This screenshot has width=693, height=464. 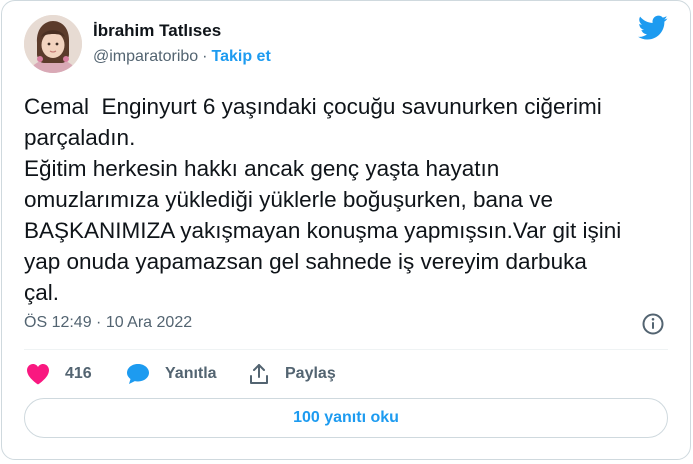 I want to click on reply-button: Yanıtla, so click(x=171, y=374).